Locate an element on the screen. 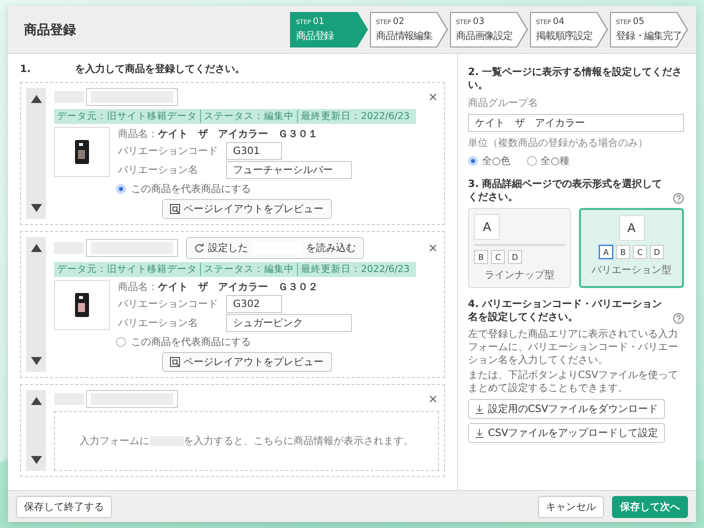 The width and height of the screenshot is (704, 528). step-title: 登録・編集完了 is located at coordinates (649, 37).